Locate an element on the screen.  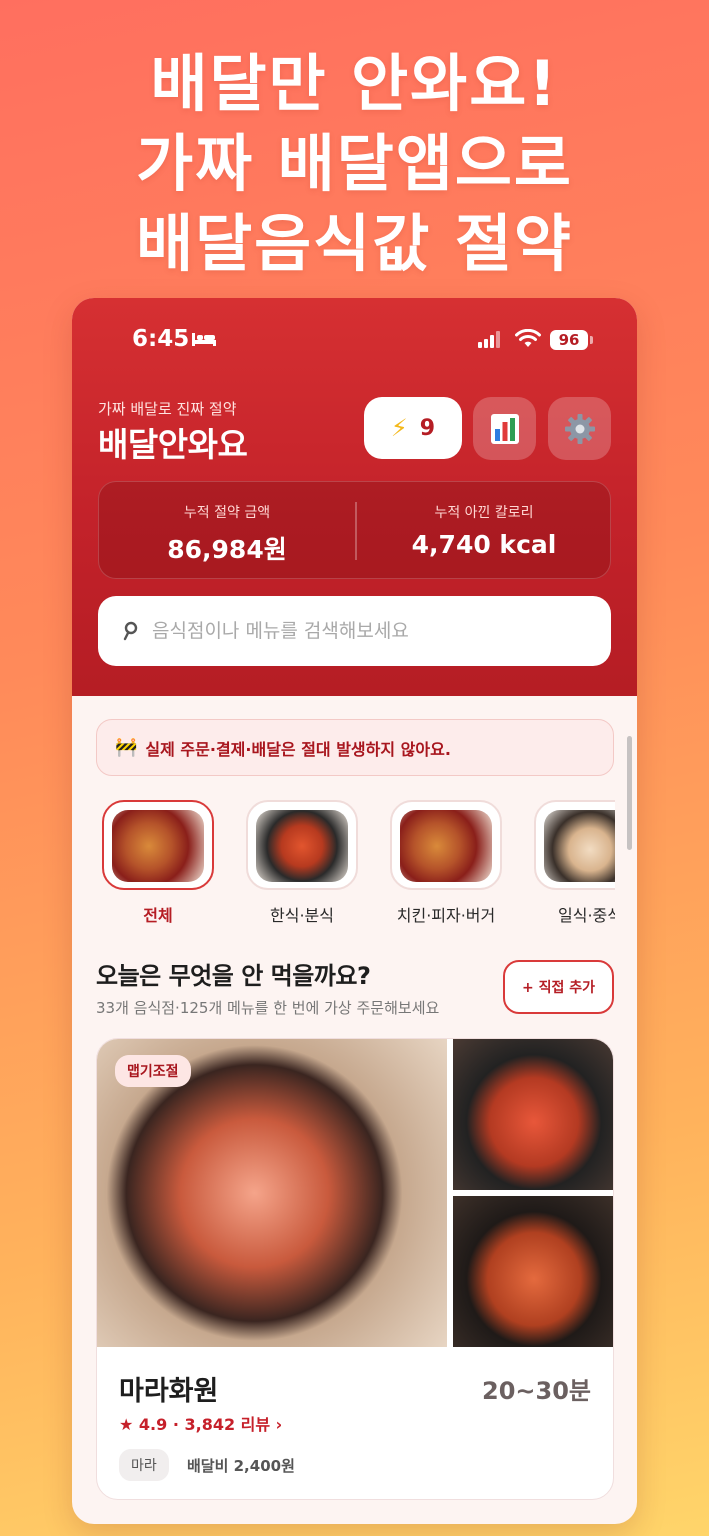
category-all: 전체 is located at coordinates (158, 863).